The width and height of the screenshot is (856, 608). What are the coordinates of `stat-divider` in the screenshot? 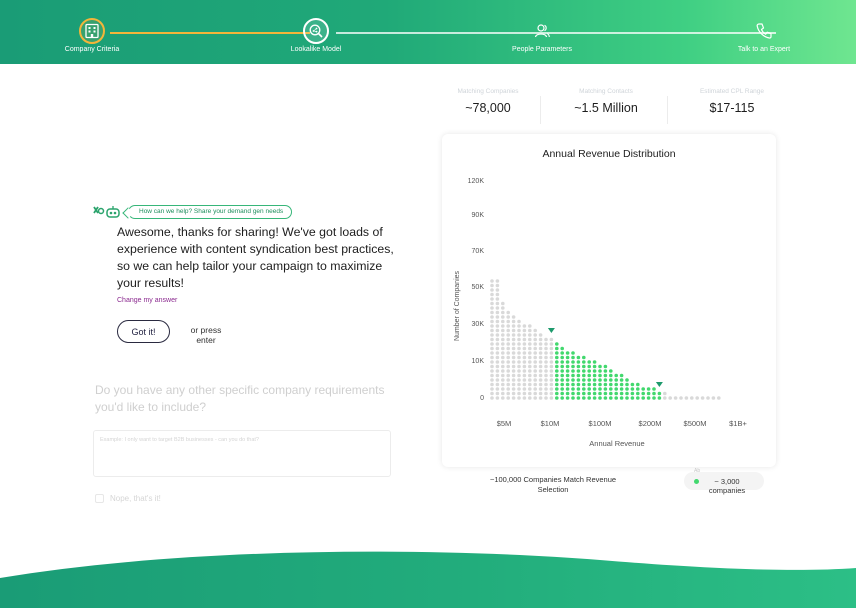 It's located at (667, 110).